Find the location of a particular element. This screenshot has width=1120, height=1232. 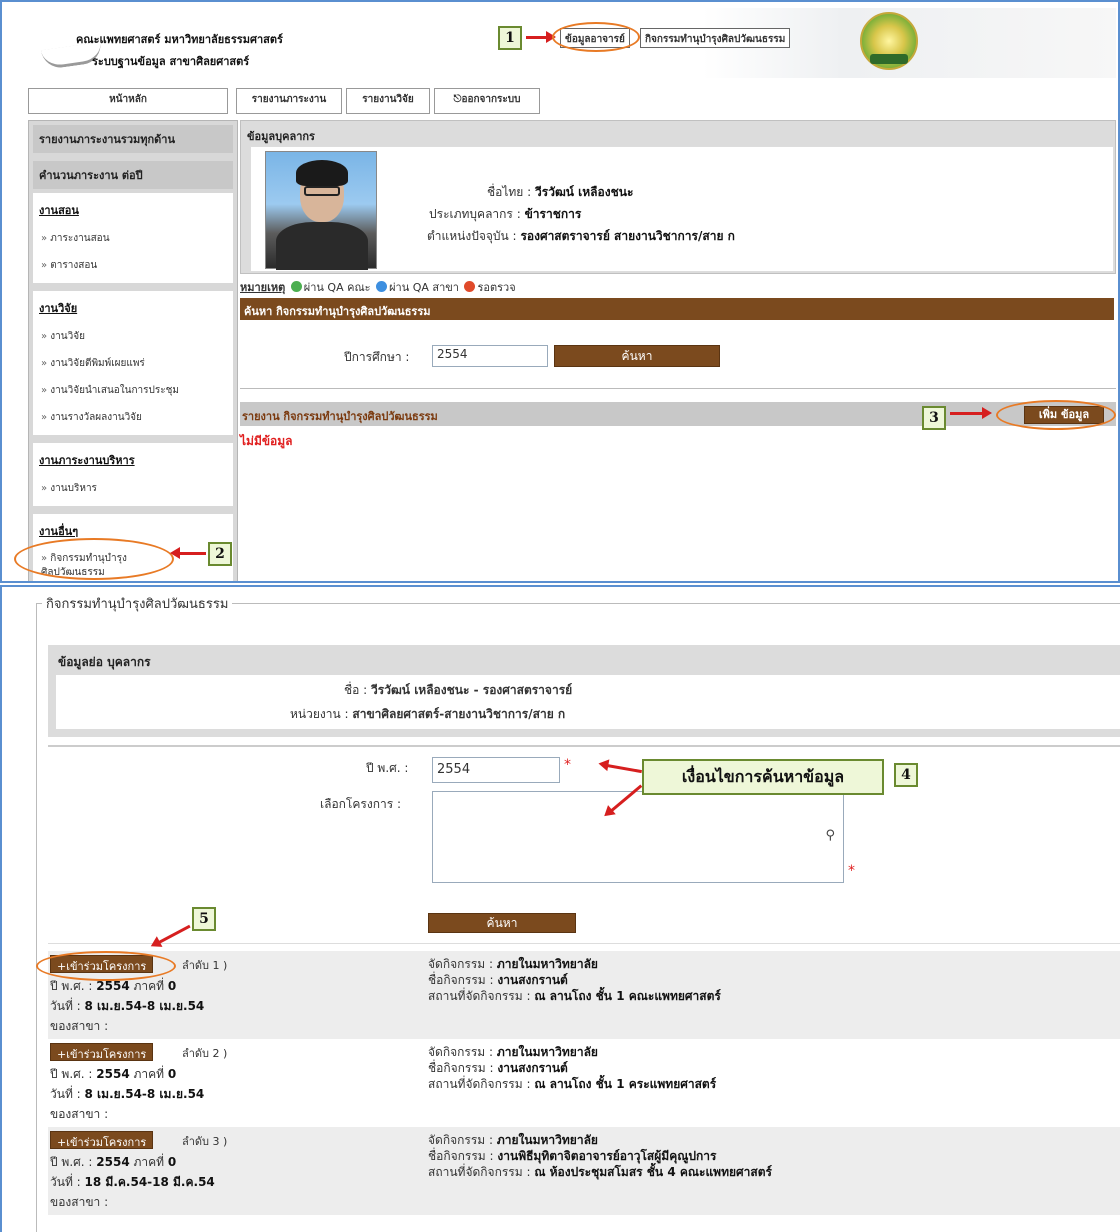

sidebar-item-teaching-load: ภาระงานสอน is located at coordinates (133, 238).